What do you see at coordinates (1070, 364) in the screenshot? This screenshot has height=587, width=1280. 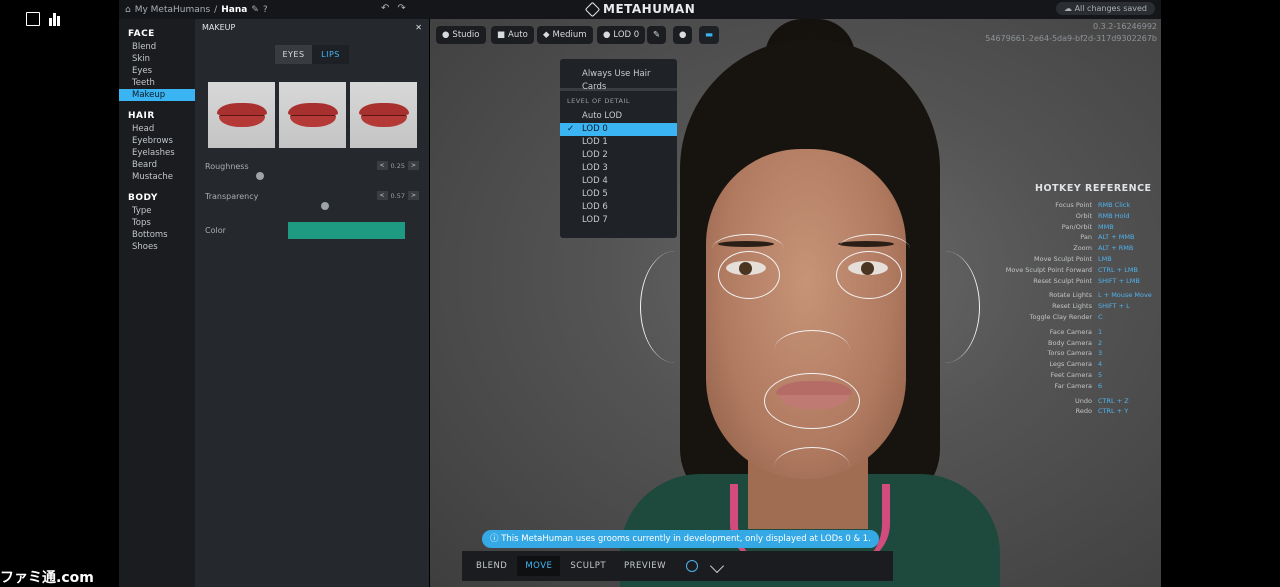 I see `hotkey-action: Legs Camera` at bounding box center [1070, 364].